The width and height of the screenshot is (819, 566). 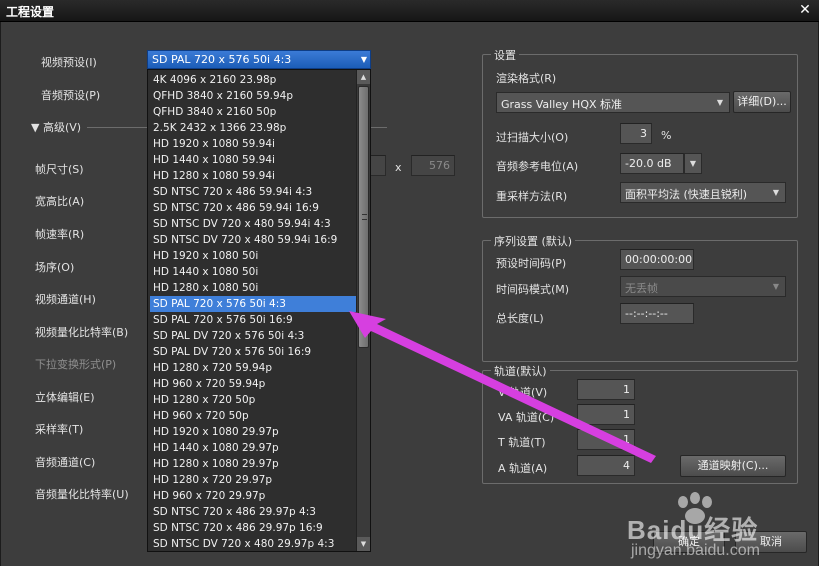 I want to click on audio-ref-label: 音频参考电位(A), so click(x=537, y=166).